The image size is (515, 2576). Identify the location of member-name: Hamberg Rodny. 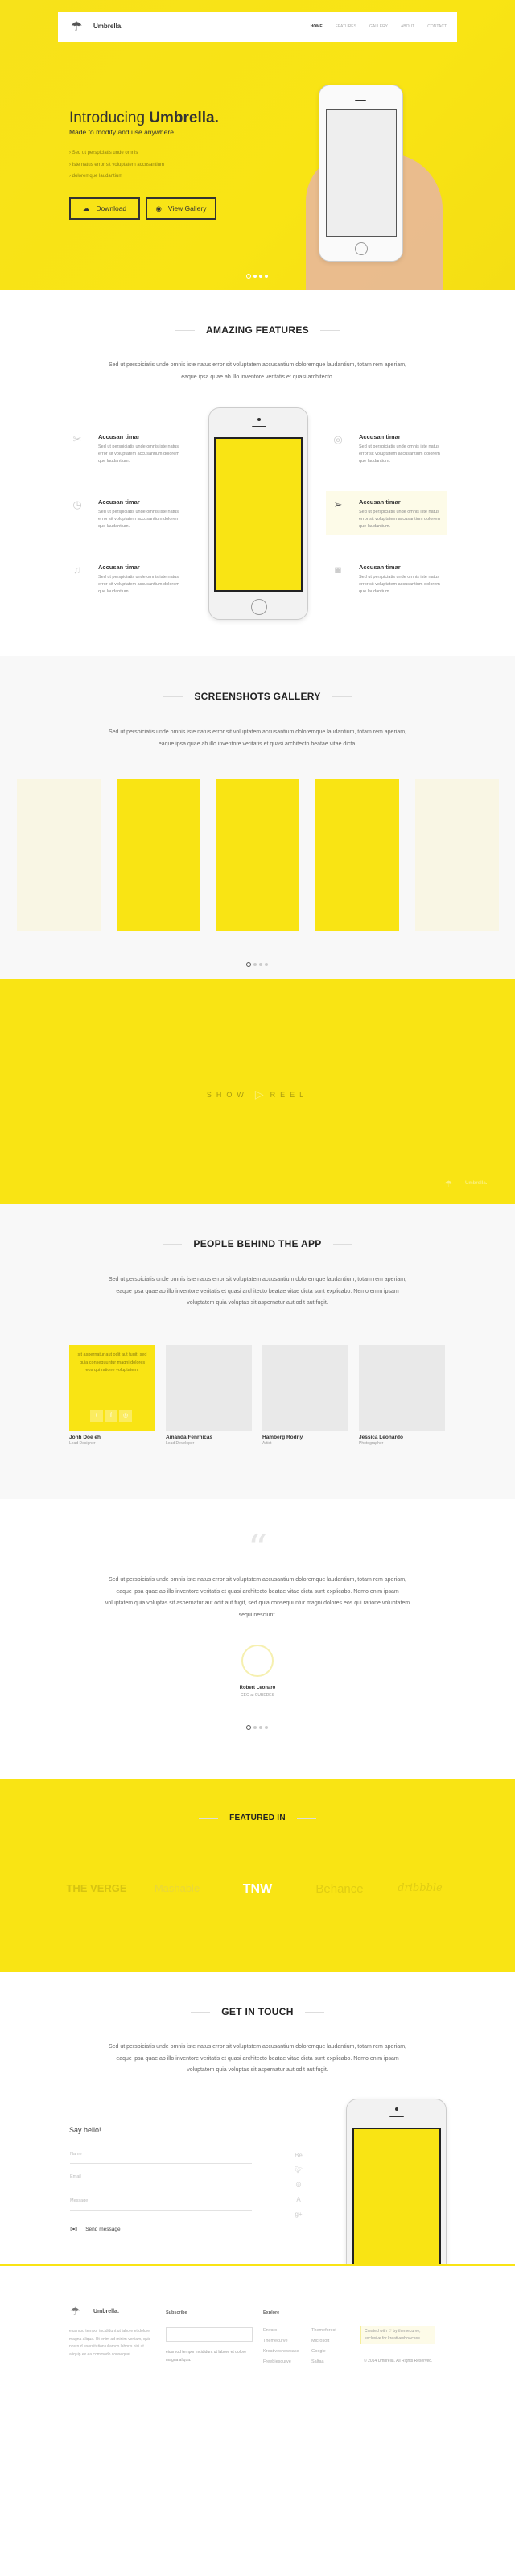
(282, 1437).